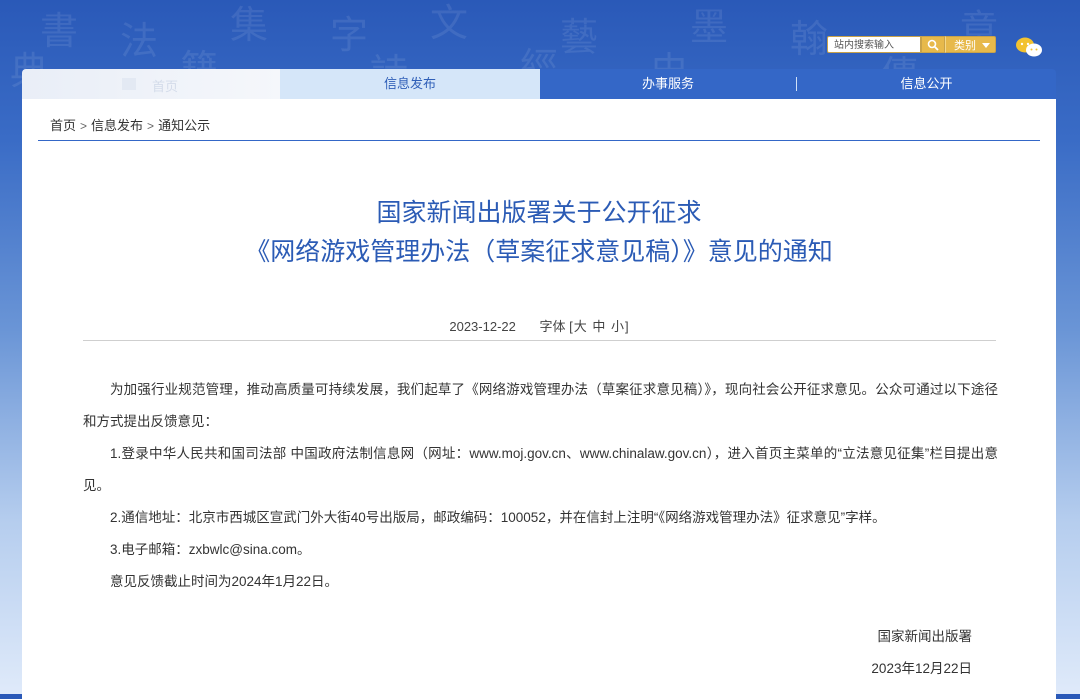  Describe the element at coordinates (539, 233) in the screenshot. I see `page-title: 国家新闻出版署关于公开征求 《网络游戏管理办法（草案征求意见稿）》意见的通知` at that location.